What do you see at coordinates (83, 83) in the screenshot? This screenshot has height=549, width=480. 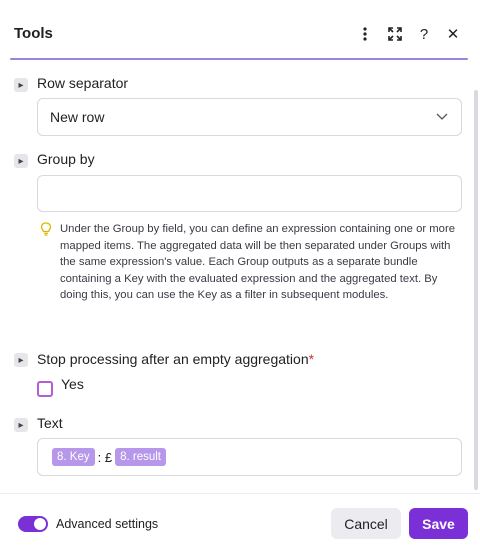 I see `row-separator-label: Row separator` at bounding box center [83, 83].